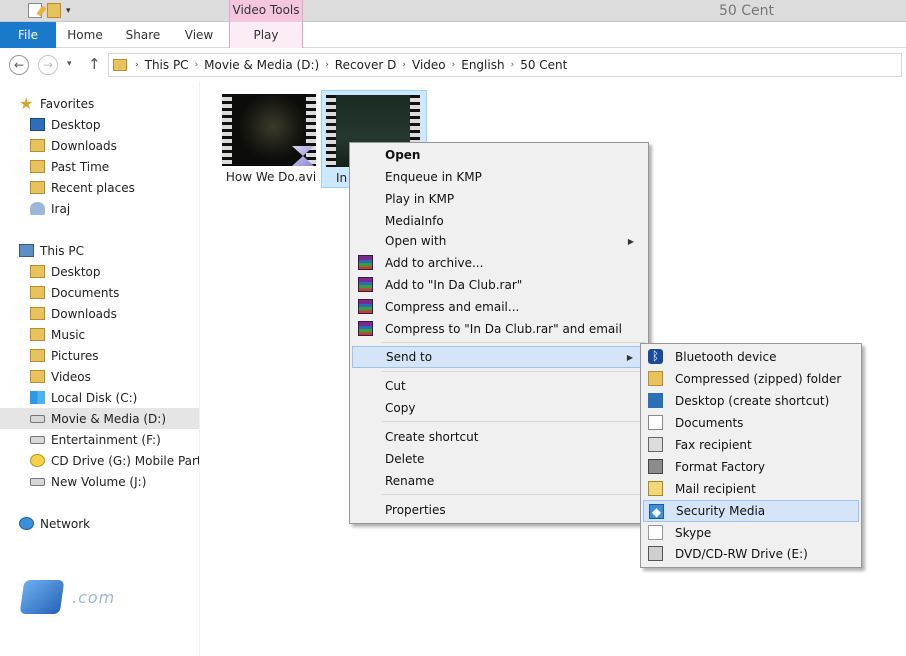 This screenshot has height=656, width=906. I want to click on star-icon: ★, so click(26, 103).